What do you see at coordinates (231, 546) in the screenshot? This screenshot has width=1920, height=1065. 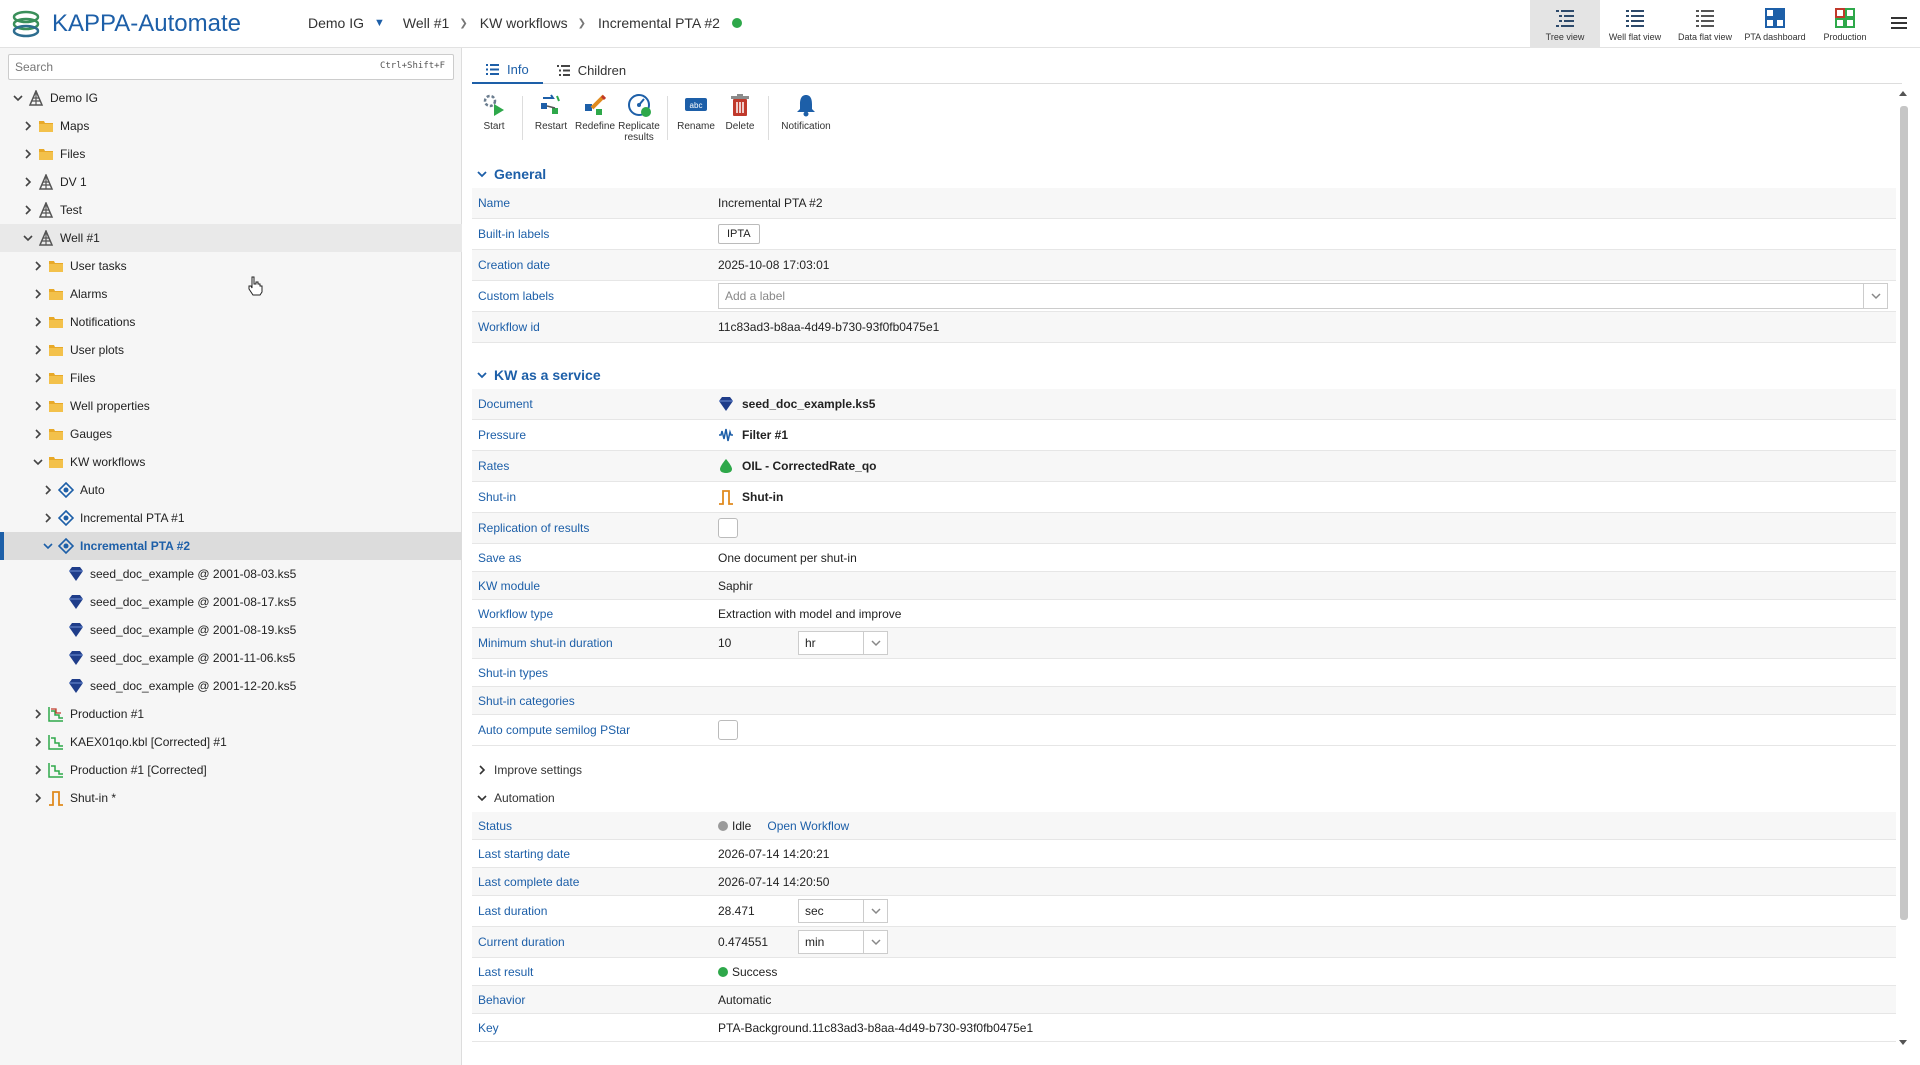 I see `tree-node-incremental-pta-2: Incremental PTA #2` at bounding box center [231, 546].